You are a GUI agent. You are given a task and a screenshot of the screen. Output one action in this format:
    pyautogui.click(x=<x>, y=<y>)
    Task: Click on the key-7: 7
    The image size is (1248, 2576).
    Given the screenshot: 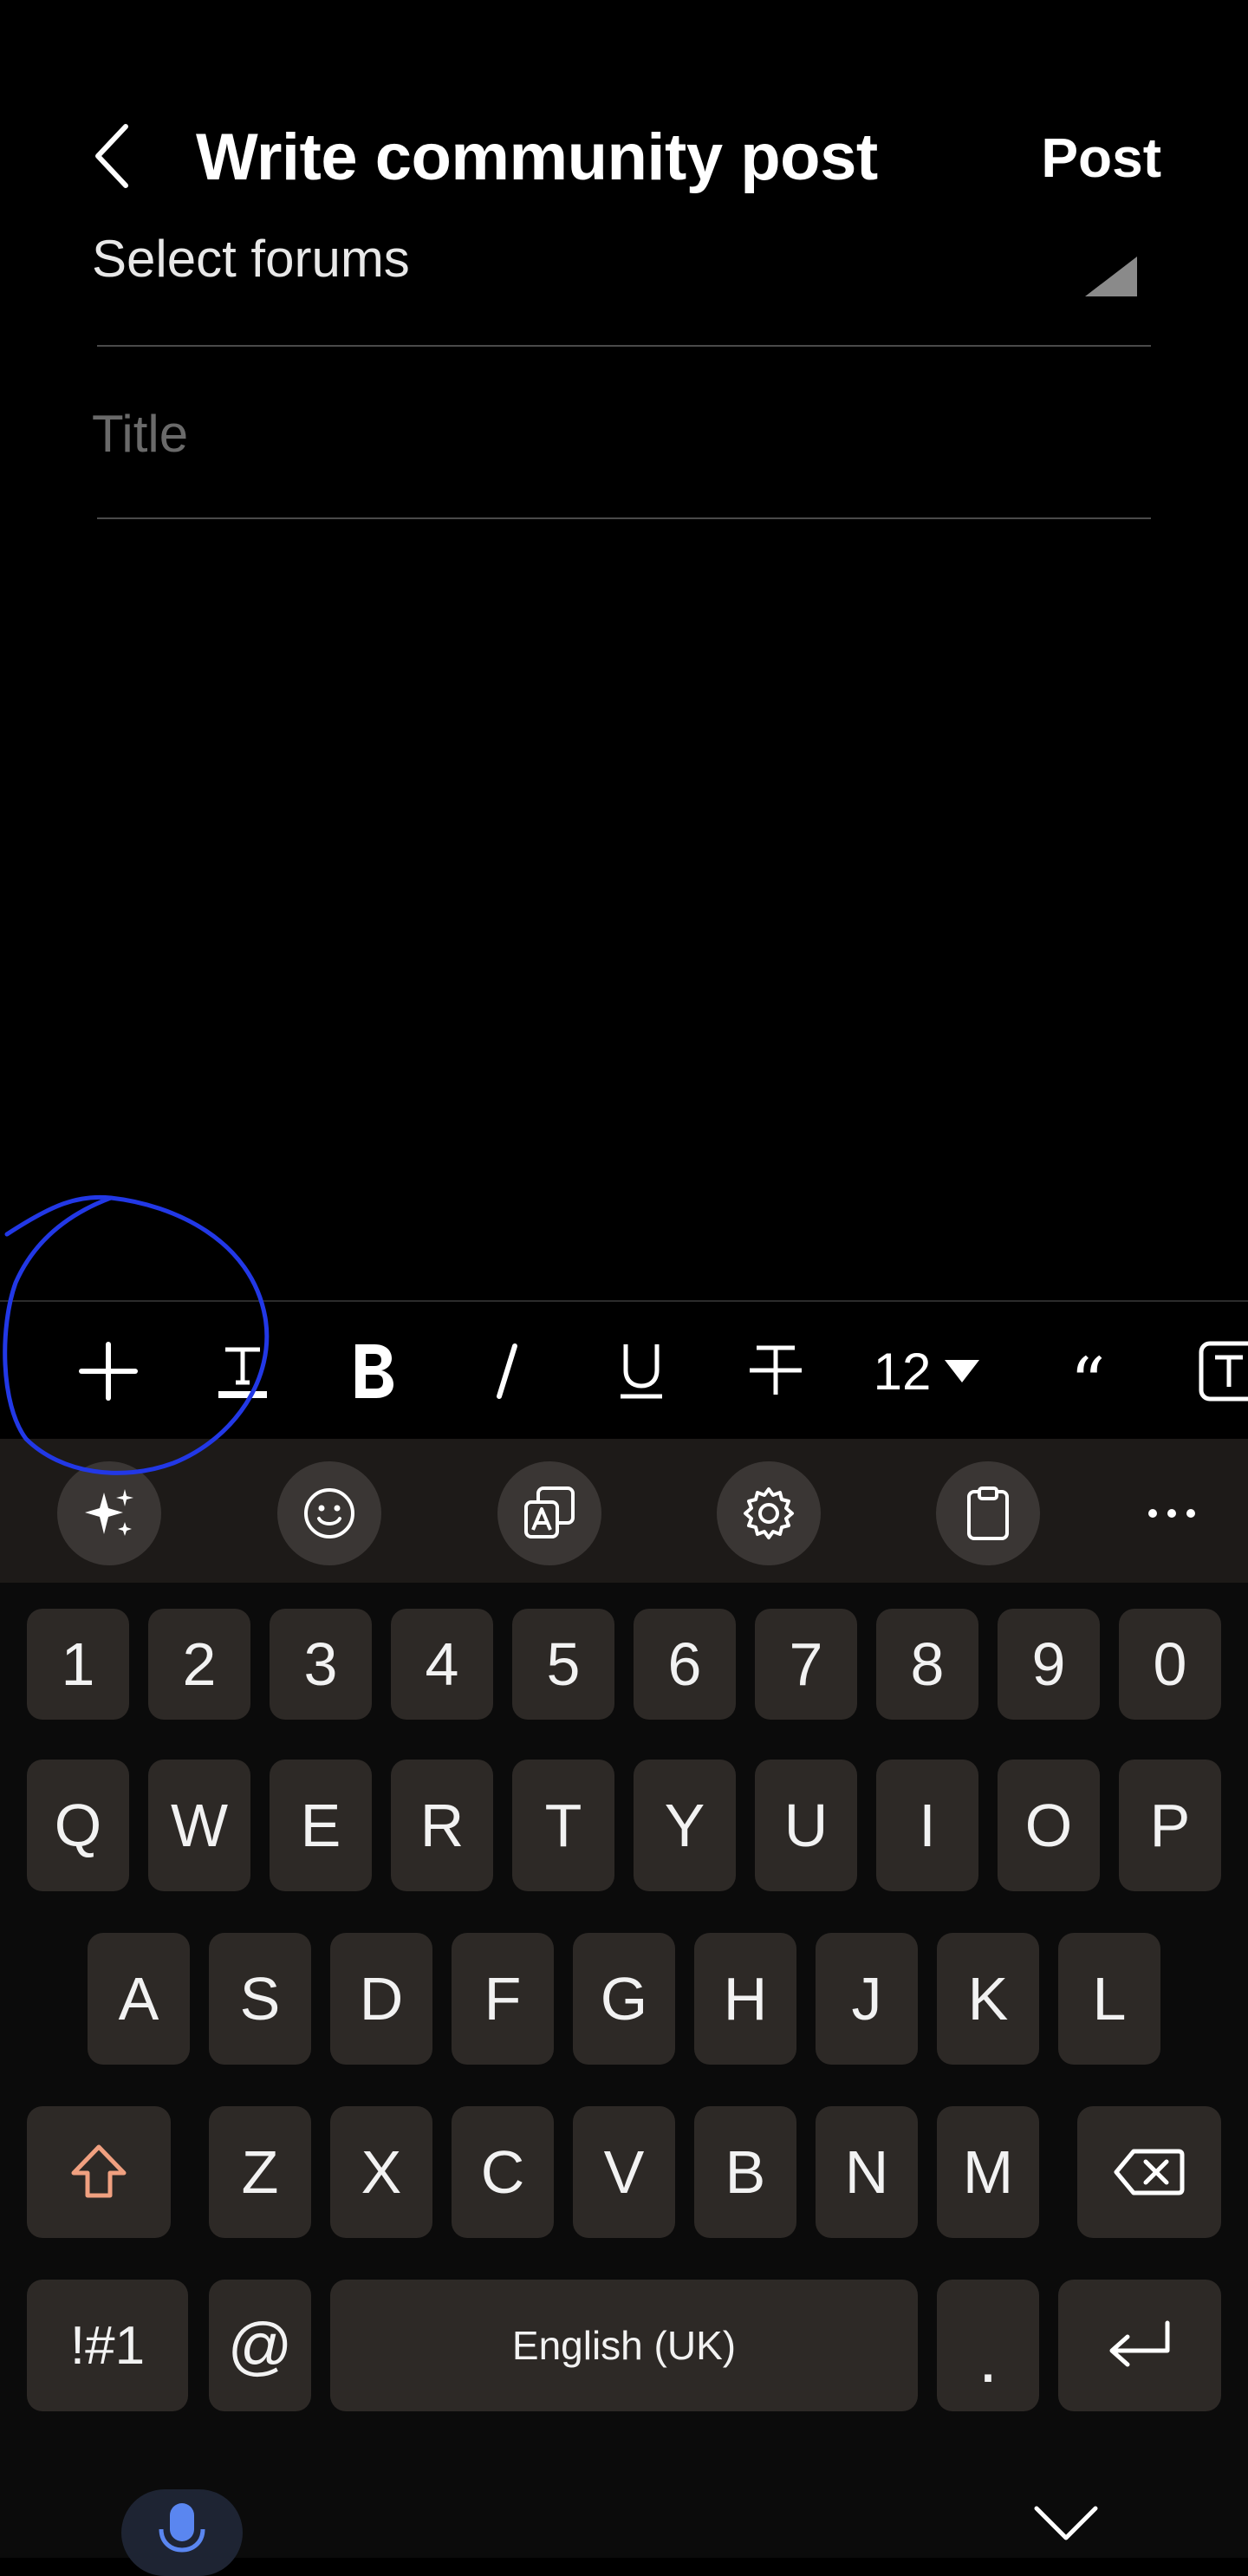 What is the action you would take?
    pyautogui.click(x=806, y=1664)
    